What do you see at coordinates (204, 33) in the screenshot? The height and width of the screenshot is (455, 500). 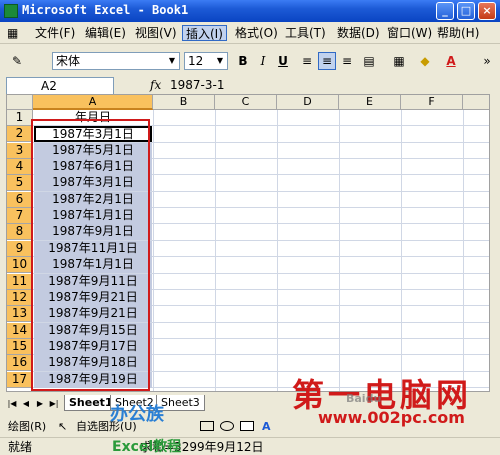 I see `menu-insert: 插入(I)` at bounding box center [204, 33].